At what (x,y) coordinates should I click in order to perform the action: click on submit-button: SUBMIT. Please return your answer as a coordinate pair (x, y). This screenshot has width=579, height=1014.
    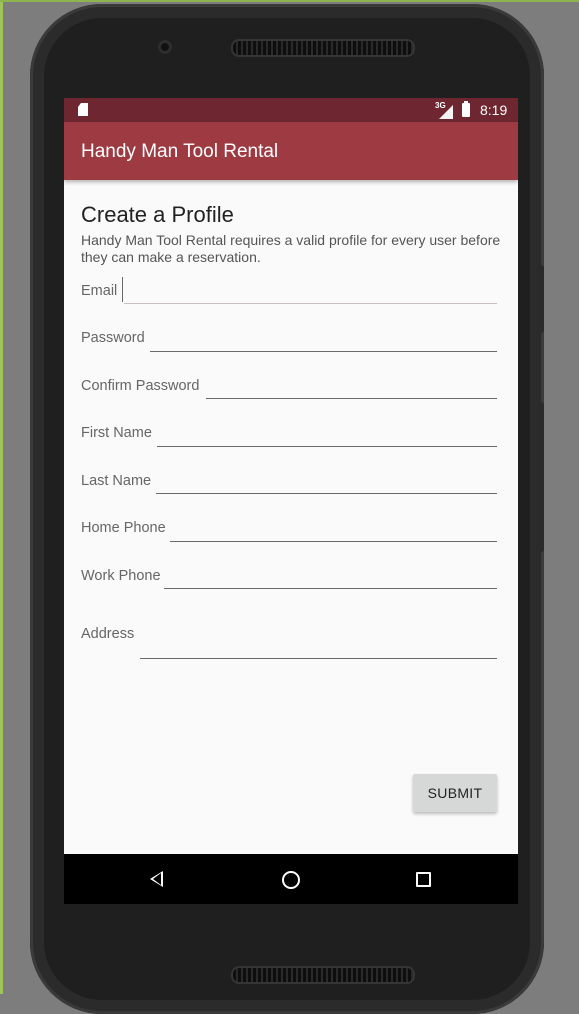
    Looking at the image, I should click on (455, 793).